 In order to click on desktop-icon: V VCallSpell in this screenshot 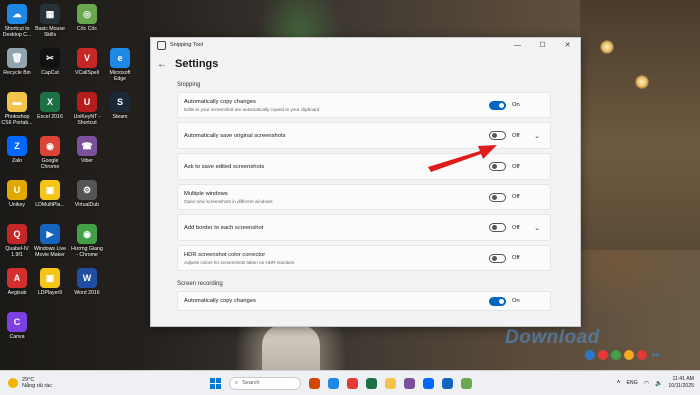, I will do `click(87, 62)`.